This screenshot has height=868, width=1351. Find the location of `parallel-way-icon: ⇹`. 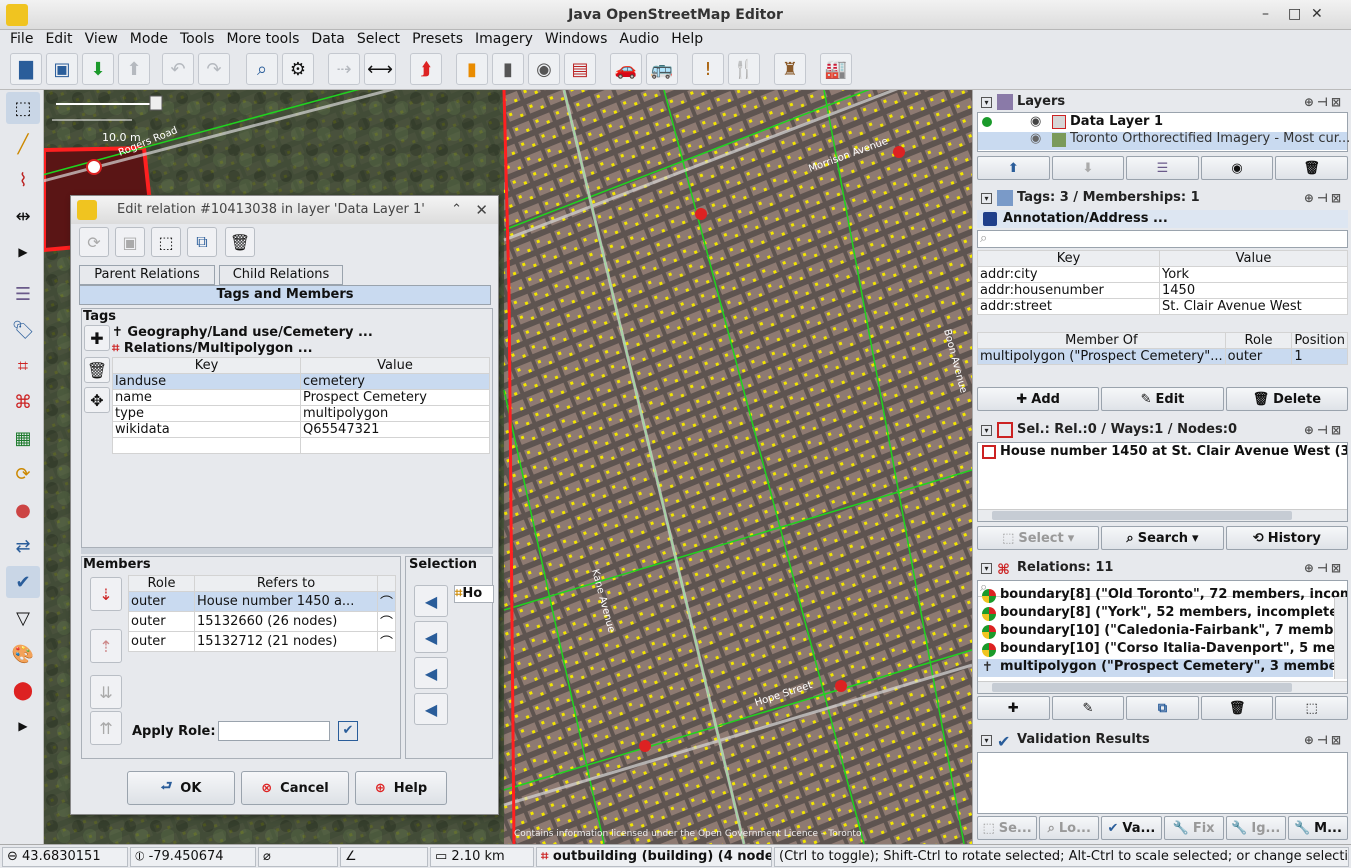

parallel-way-icon: ⇹ is located at coordinates (23, 216).